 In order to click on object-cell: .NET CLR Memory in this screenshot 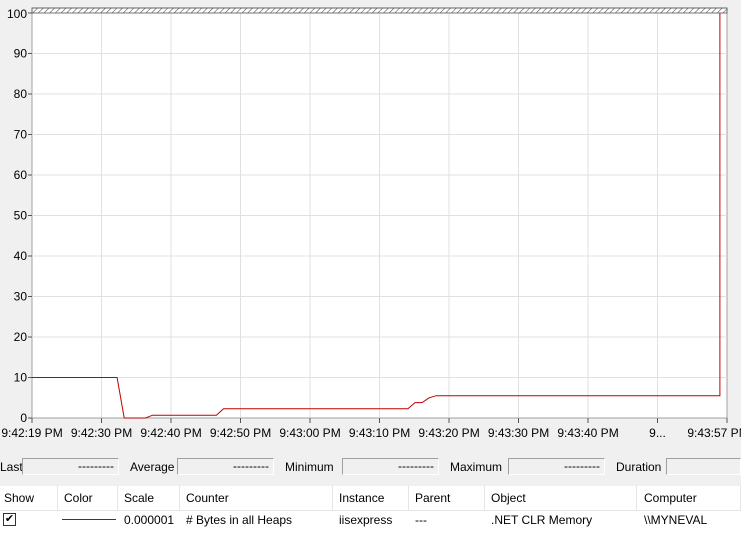, I will do `click(542, 520)`.